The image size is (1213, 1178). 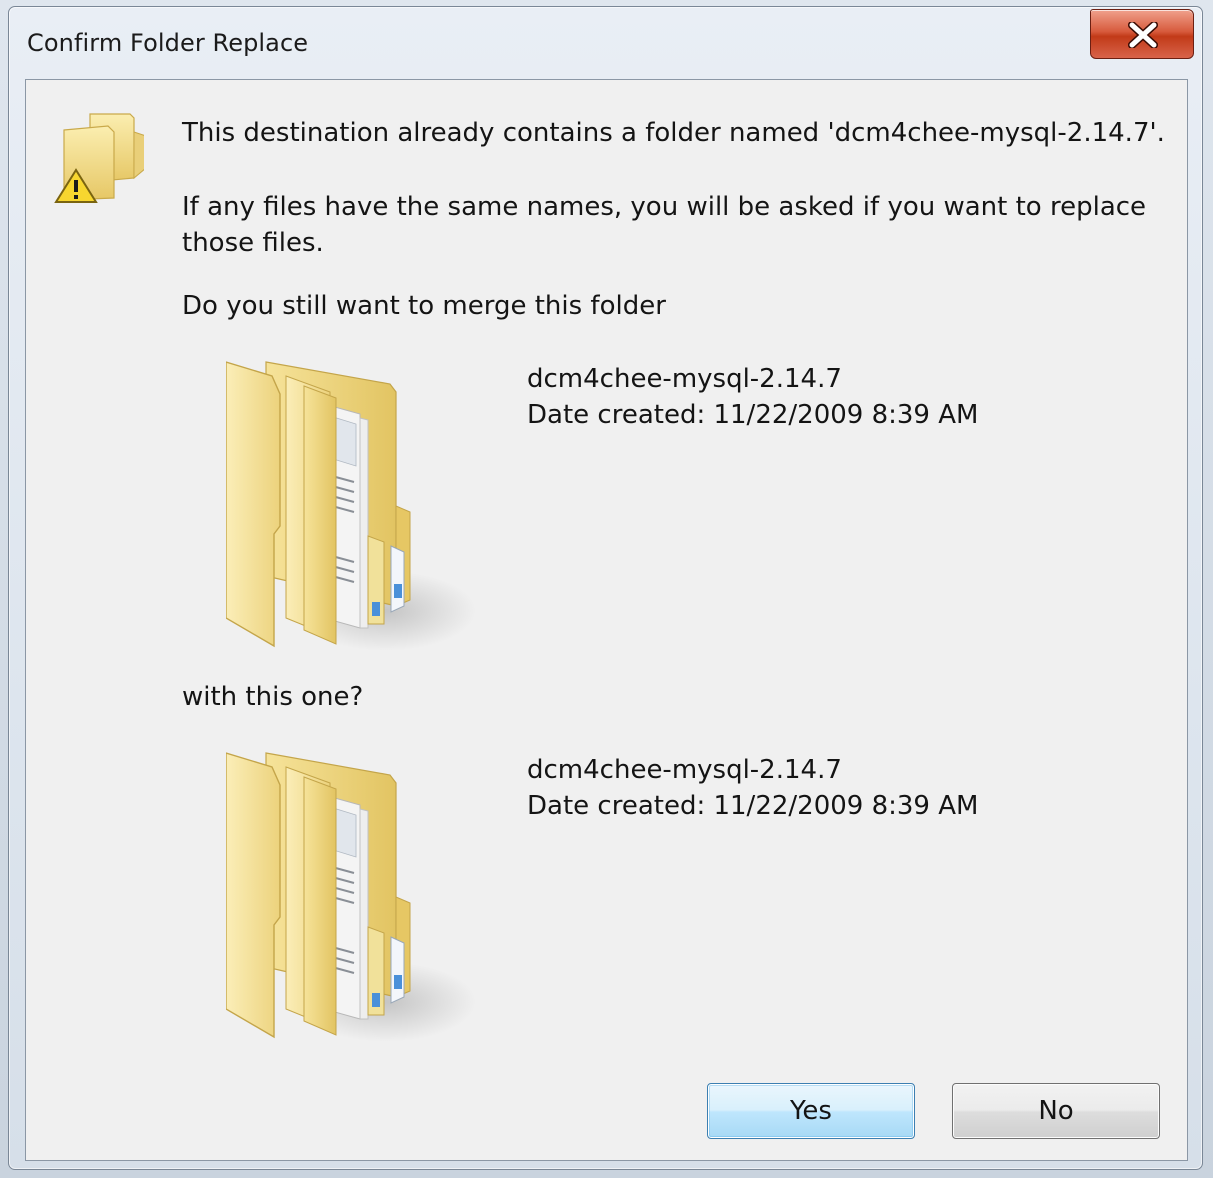 I want to click on new-folder-date: Date created: 11/22/2009 8:39 AM, so click(x=753, y=806).